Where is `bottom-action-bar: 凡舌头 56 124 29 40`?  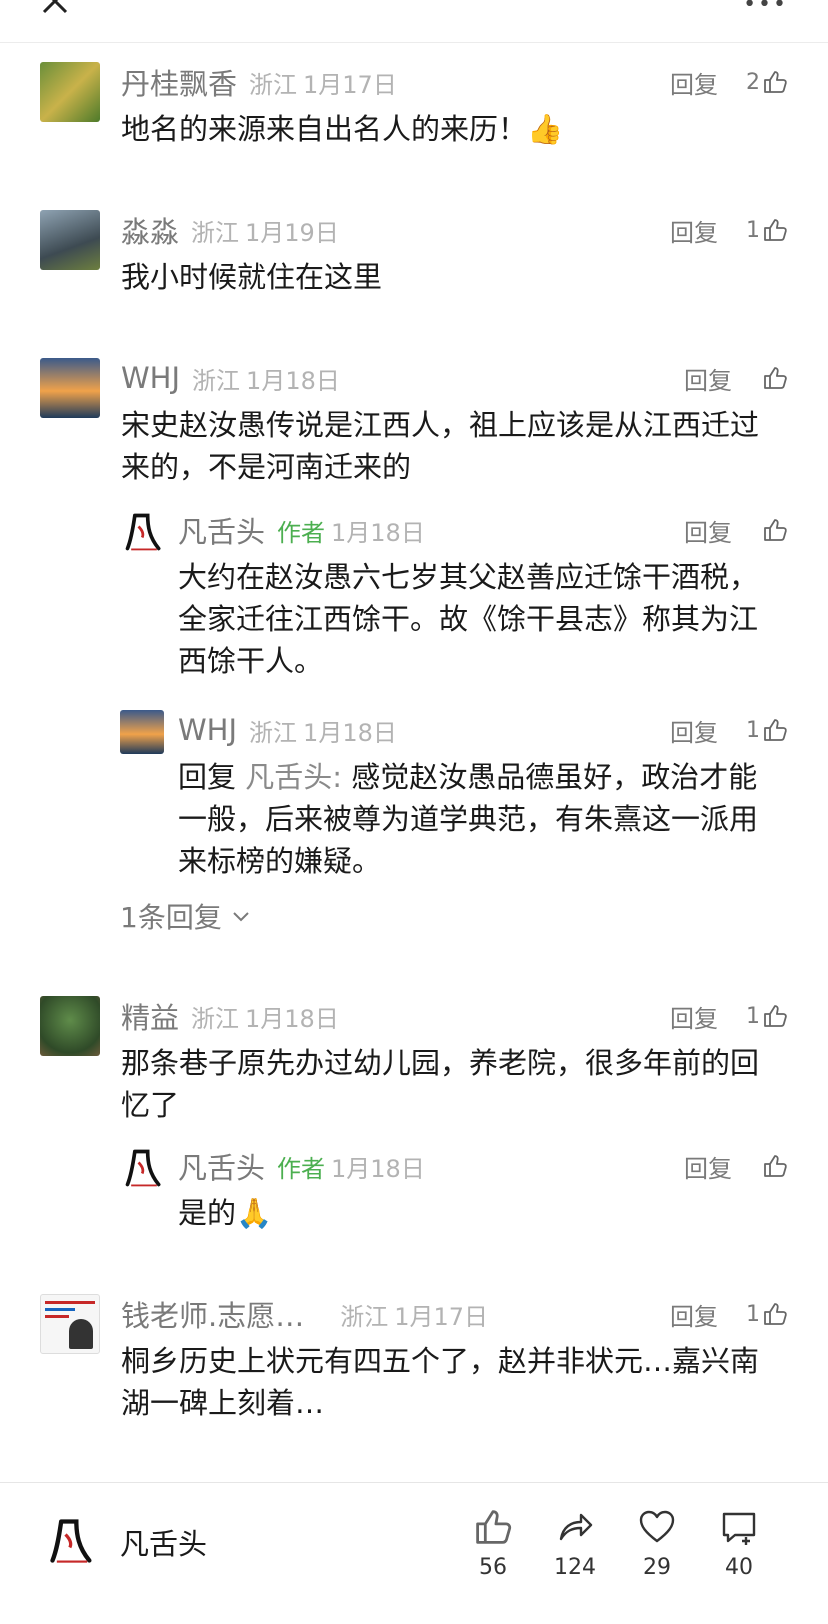
bottom-action-bar: 凡舌头 56 124 29 40 is located at coordinates (414, 1553).